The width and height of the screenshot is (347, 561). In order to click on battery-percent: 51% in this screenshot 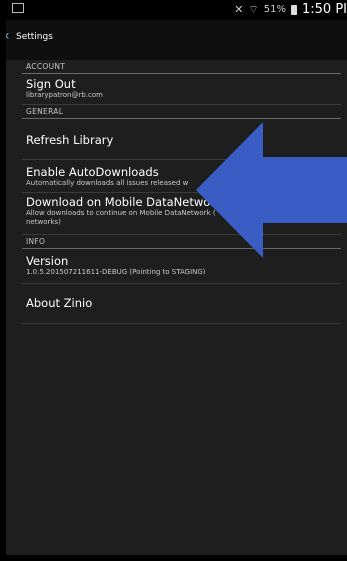, I will do `click(274, 9)`.